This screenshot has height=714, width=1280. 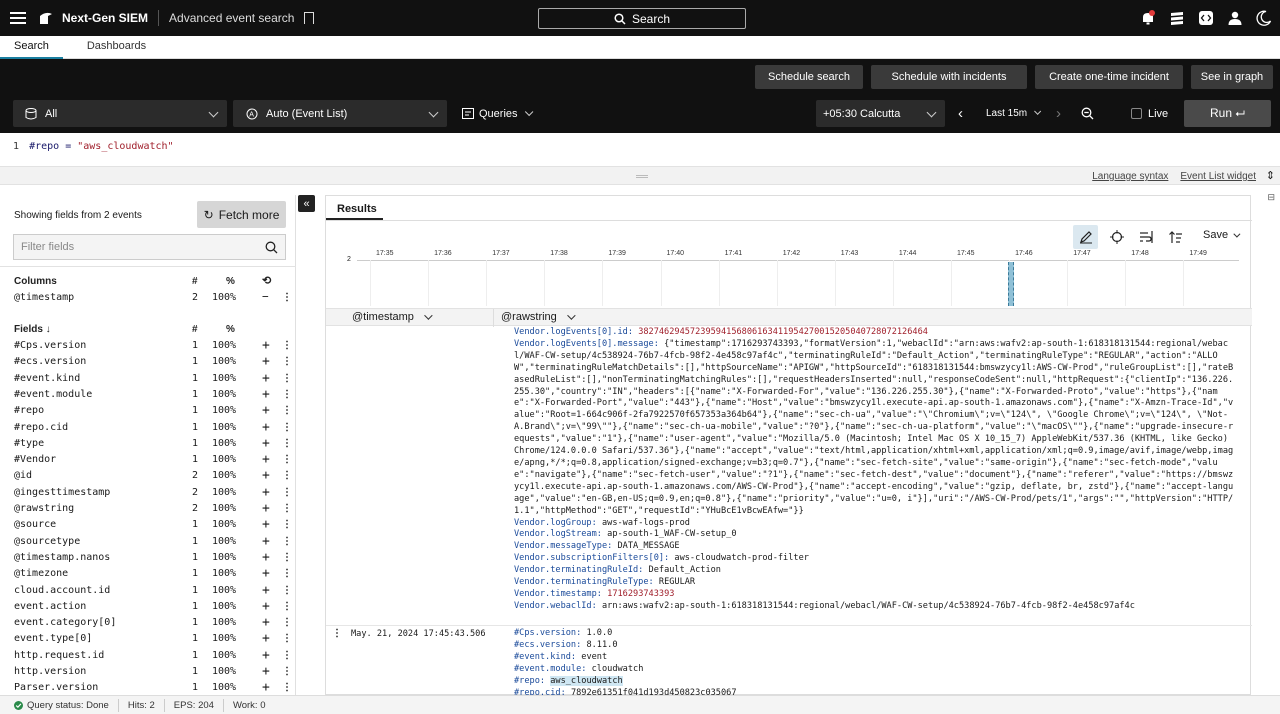 I want to click on field-row: event.action 1 100% + ⋮, so click(x=153, y=608).